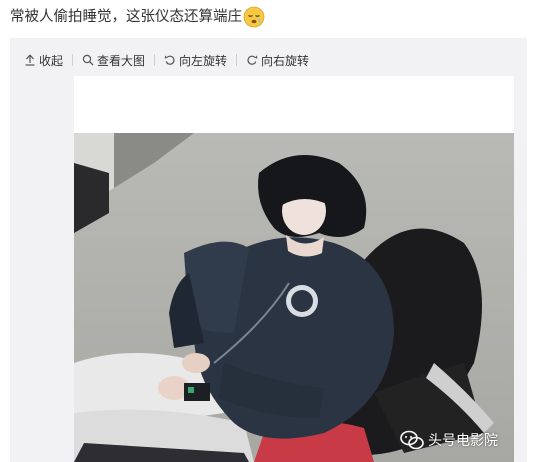 This screenshot has height=462, width=537. I want to click on rotate-left-button: 向左旋转, so click(195, 60).